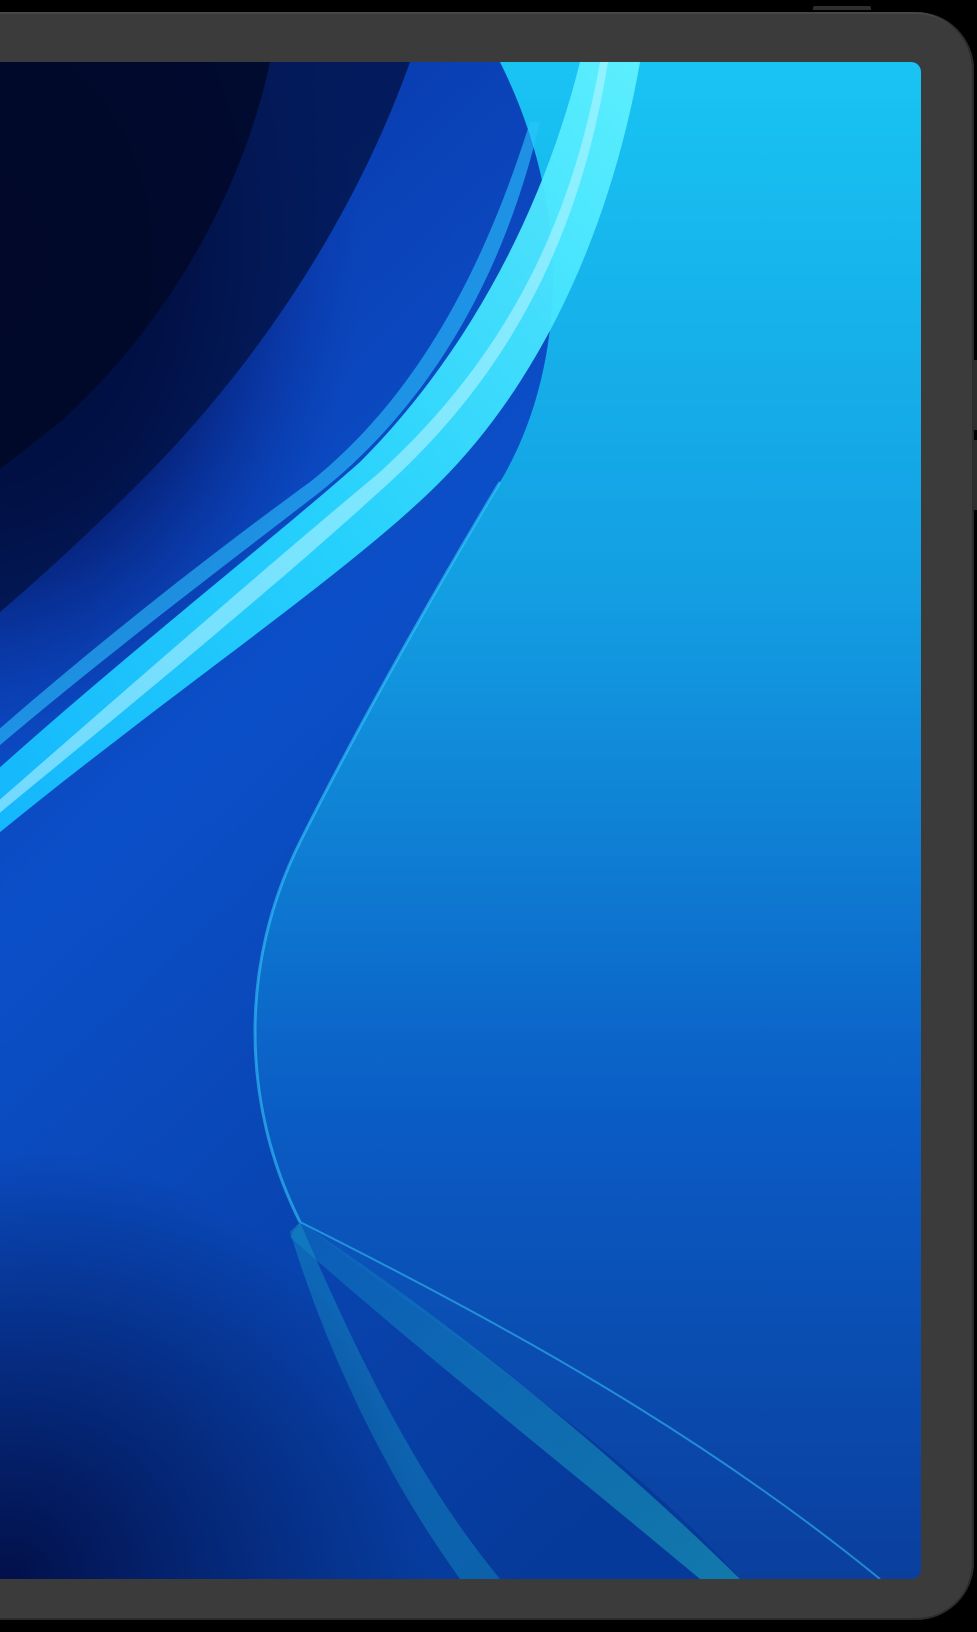  I want to click on volume-up-button, so click(975, 395).